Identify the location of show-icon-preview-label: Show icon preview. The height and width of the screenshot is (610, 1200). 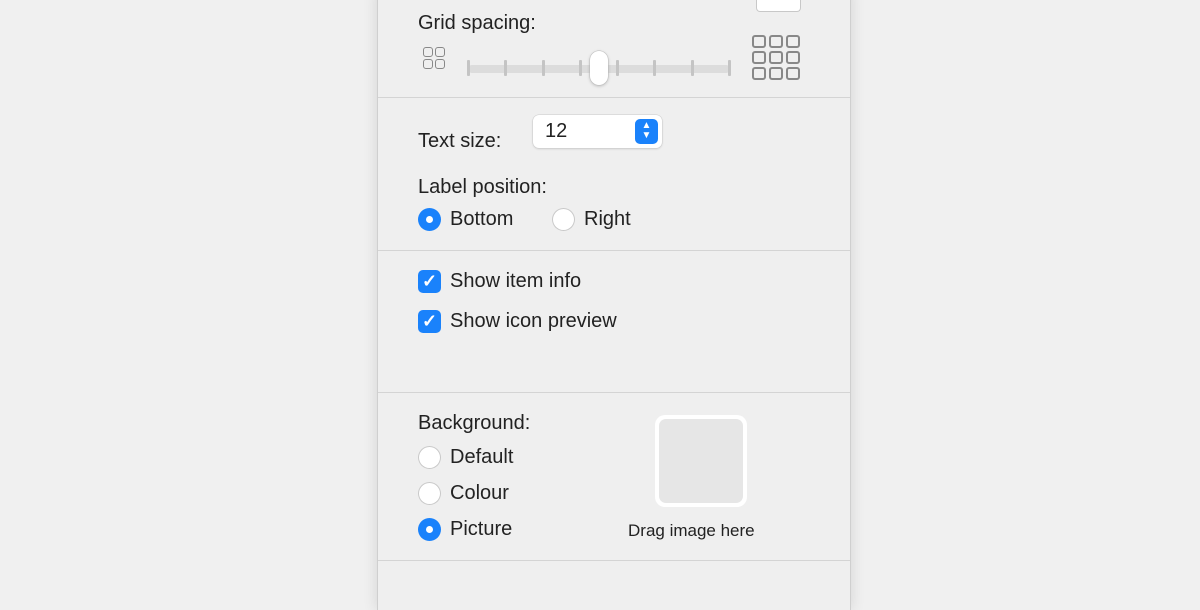
(533, 321).